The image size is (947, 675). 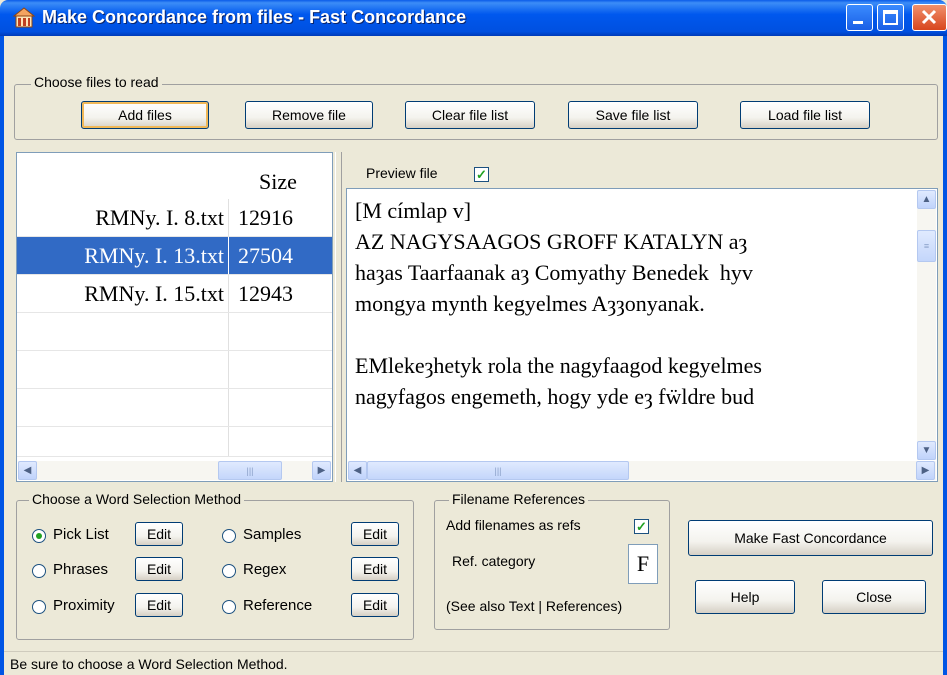 I want to click on file-size-cell: 12916, so click(x=265, y=217).